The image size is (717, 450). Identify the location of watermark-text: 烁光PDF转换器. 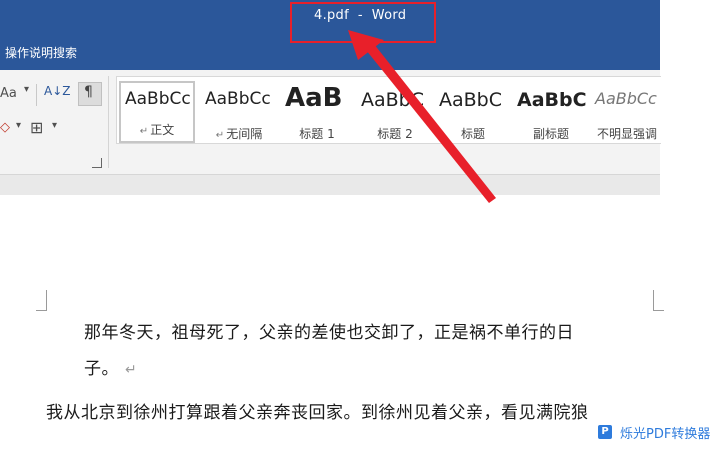
(665, 434).